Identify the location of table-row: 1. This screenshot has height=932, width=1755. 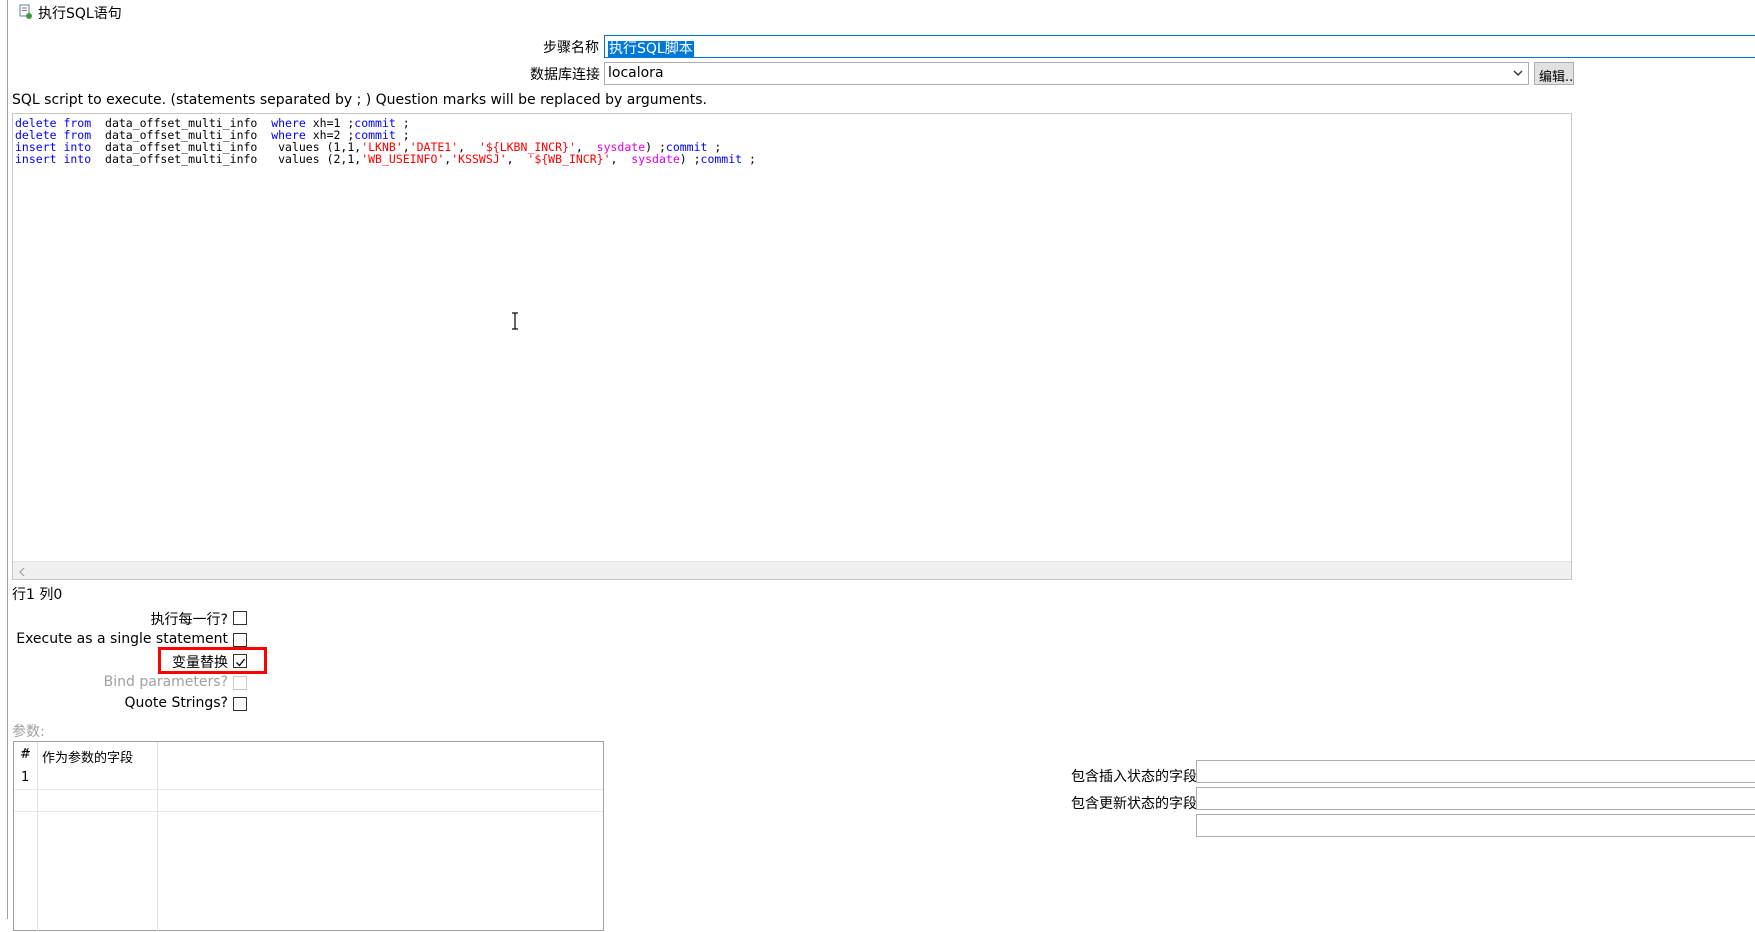
(308, 778).